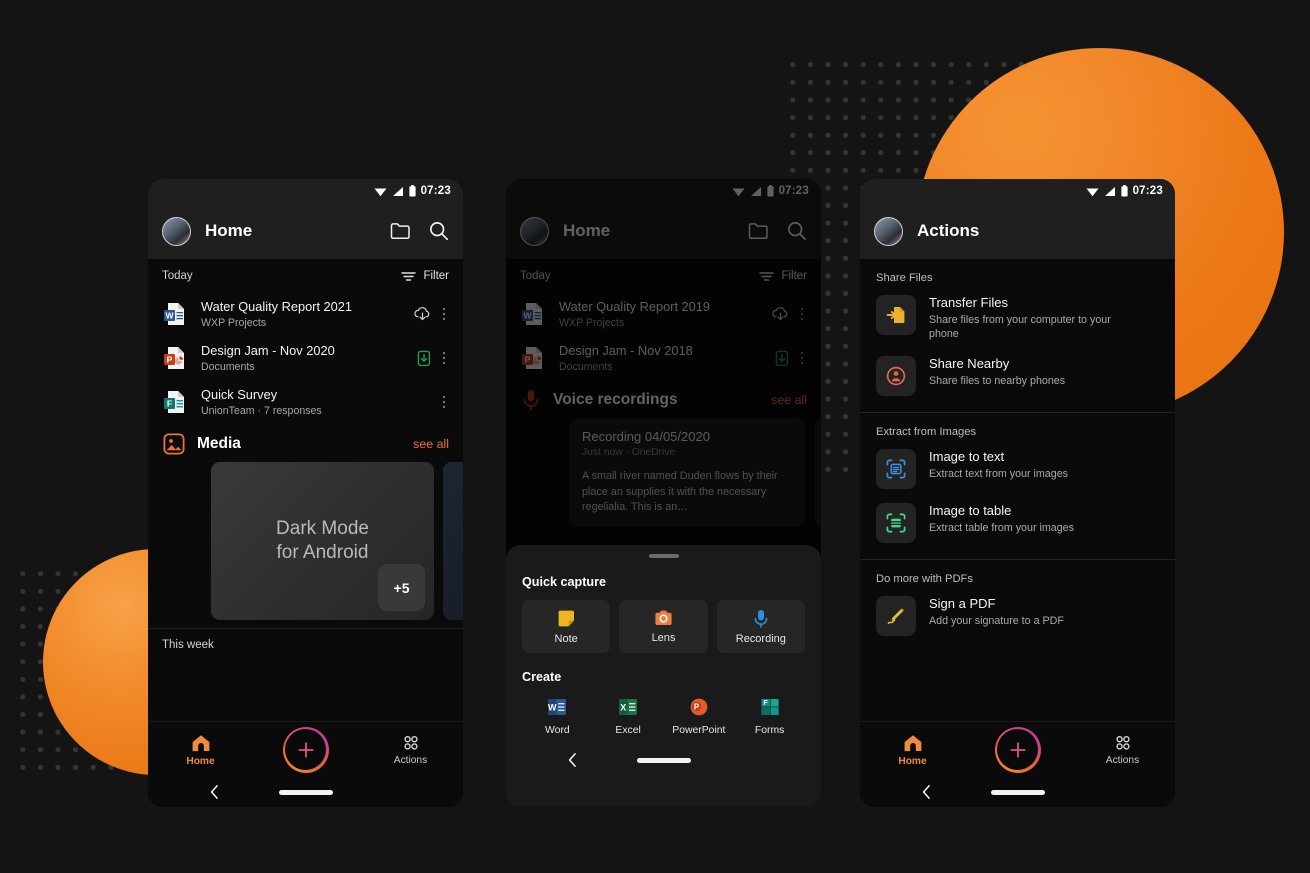  Describe the element at coordinates (170, 360) in the screenshot. I see `svg-text: P` at that location.